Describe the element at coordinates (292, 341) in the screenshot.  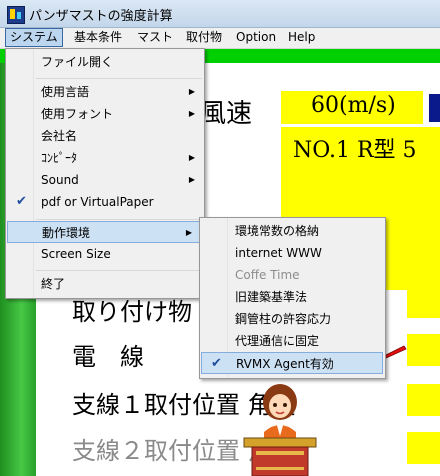
I see `menu-item-proxy-comm: 代理通信に固定` at that location.